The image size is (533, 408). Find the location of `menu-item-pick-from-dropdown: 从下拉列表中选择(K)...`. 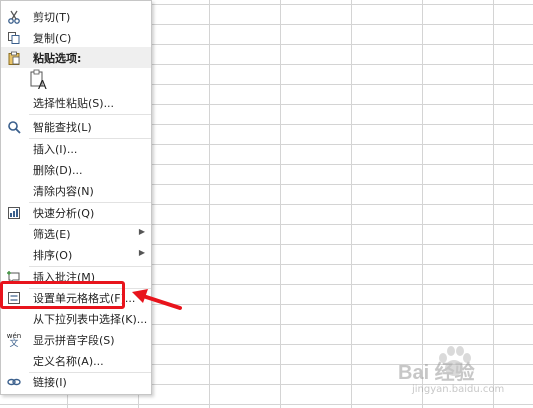

menu-item-pick-from-dropdown: 从下拉列表中选择(K)... is located at coordinates (76, 318).